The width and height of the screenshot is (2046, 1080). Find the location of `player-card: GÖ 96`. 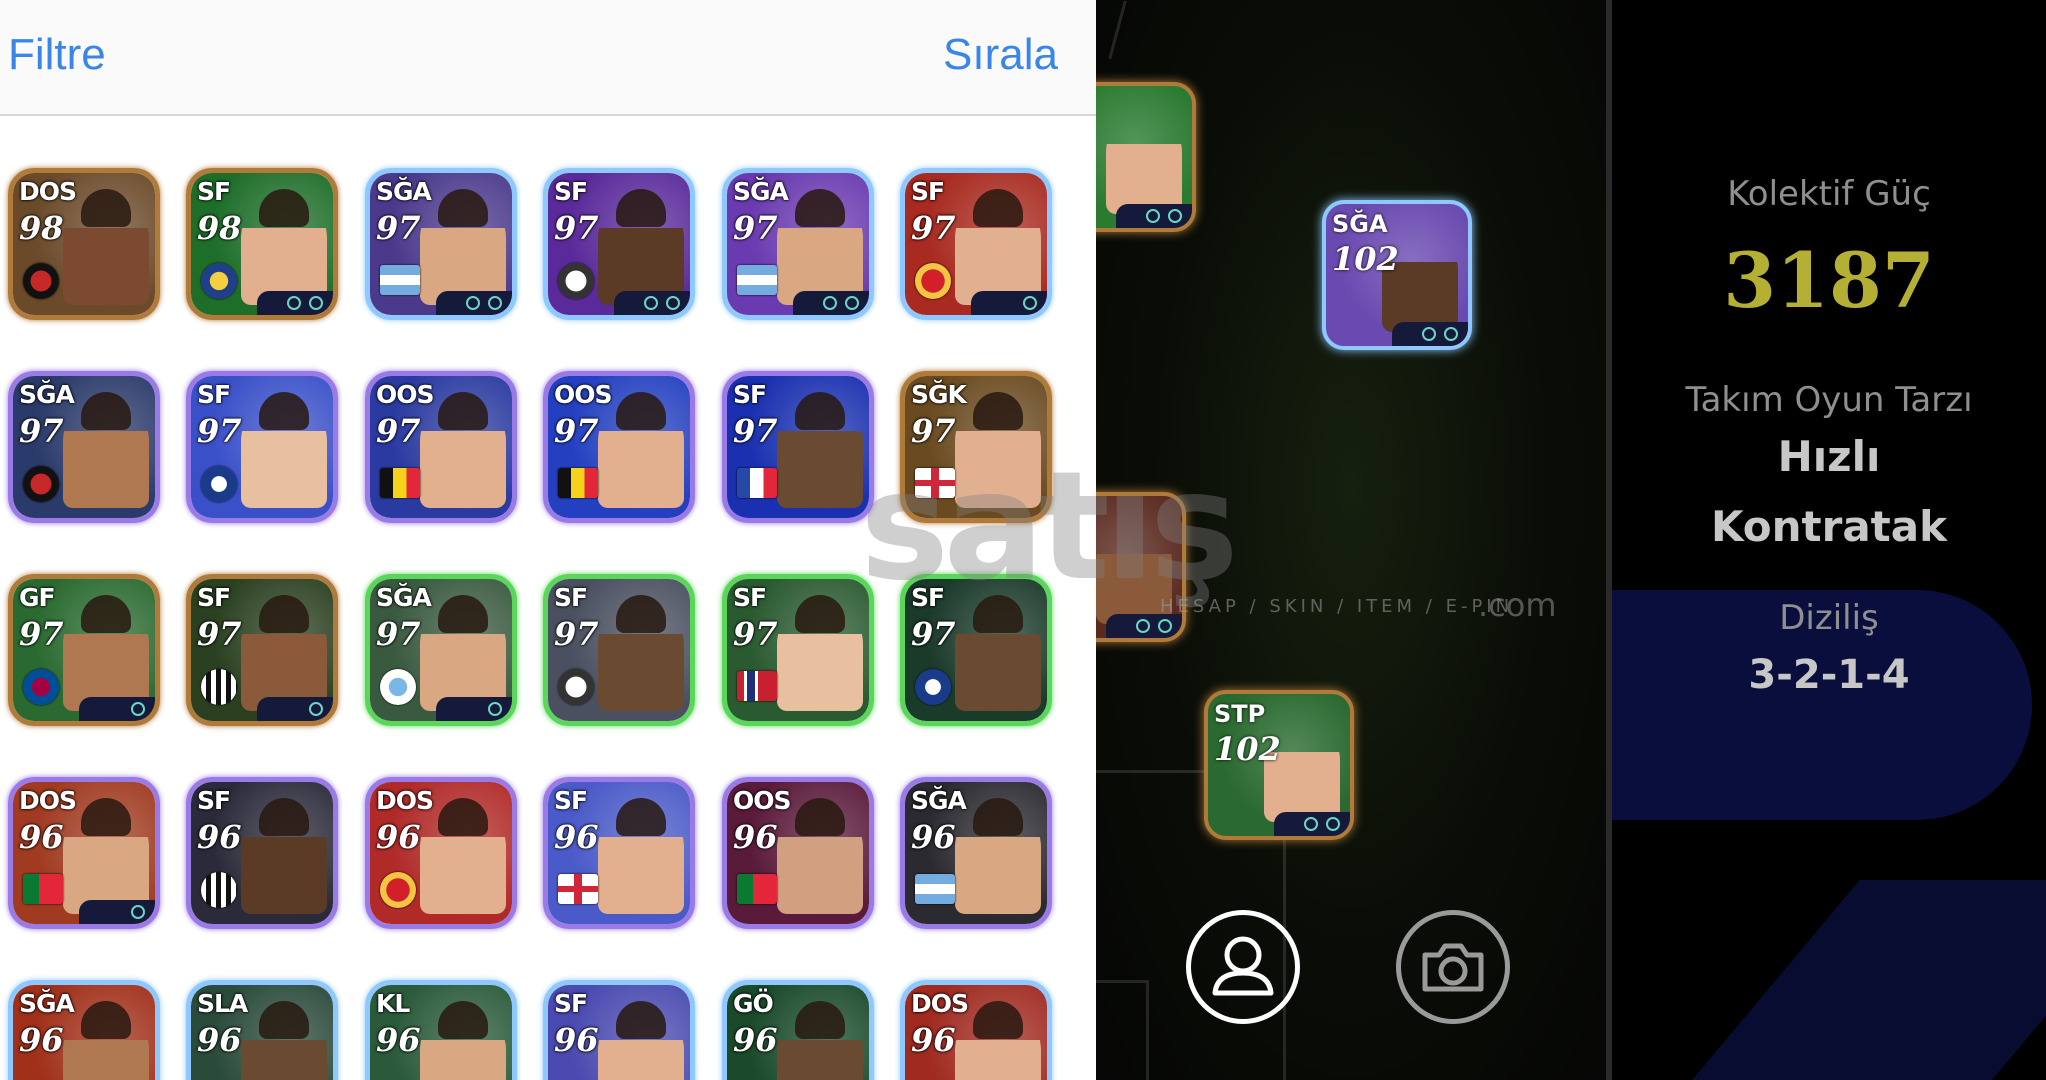

player-card: GÖ 96 is located at coordinates (798, 1030).